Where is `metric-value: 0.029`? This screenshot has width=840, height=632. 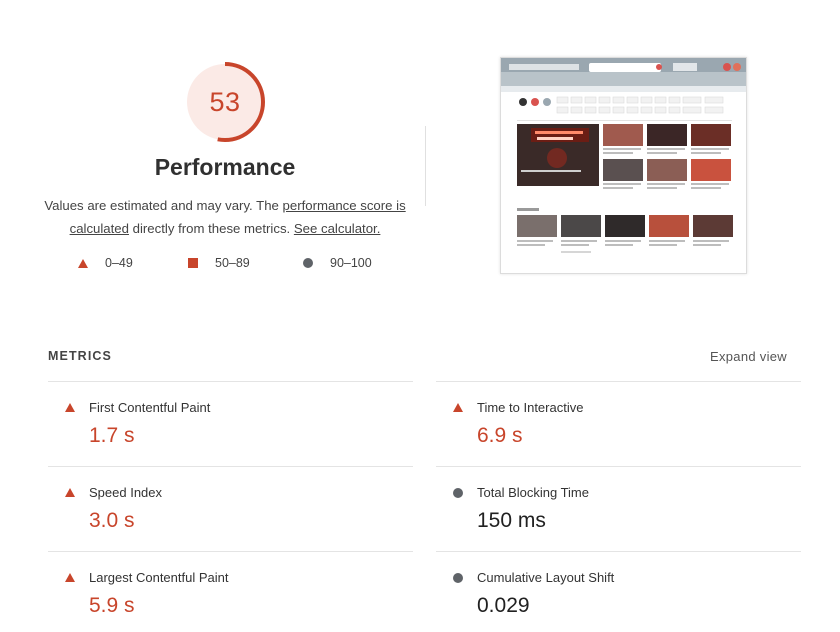
metric-value: 0.029 is located at coordinates (503, 605).